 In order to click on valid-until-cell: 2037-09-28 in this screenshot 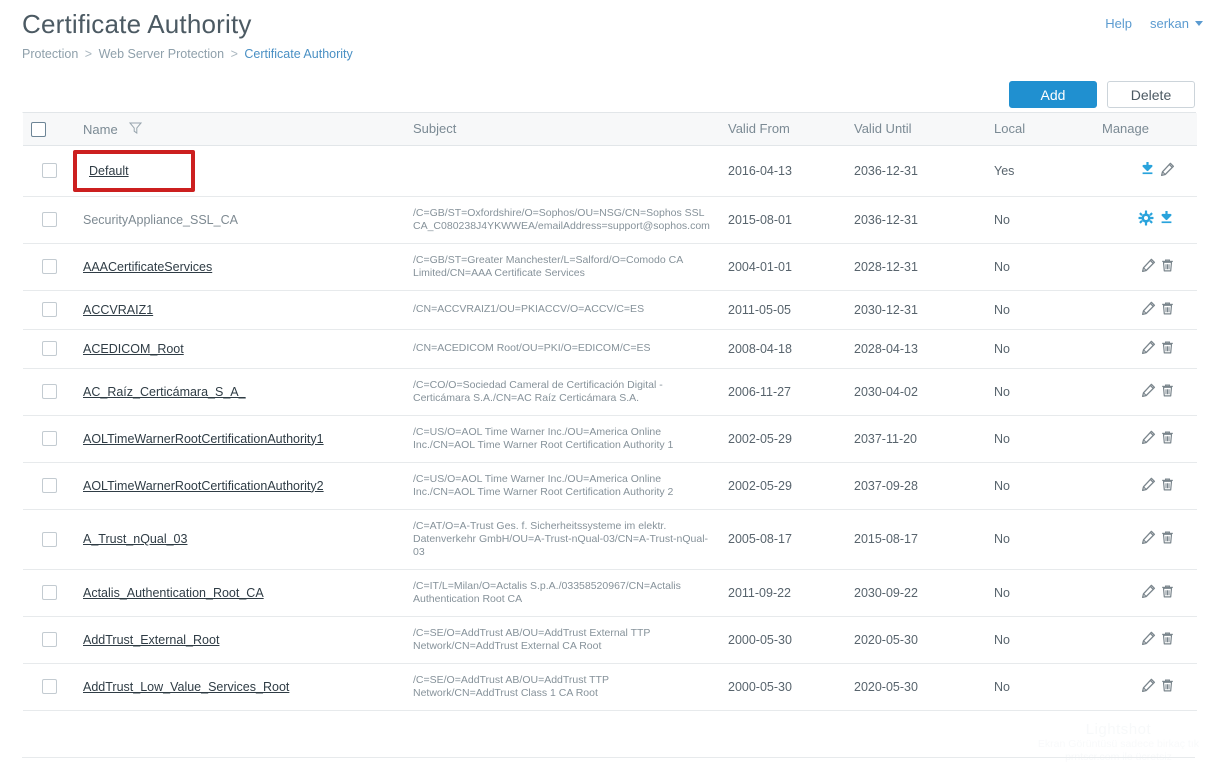, I will do `click(916, 486)`.